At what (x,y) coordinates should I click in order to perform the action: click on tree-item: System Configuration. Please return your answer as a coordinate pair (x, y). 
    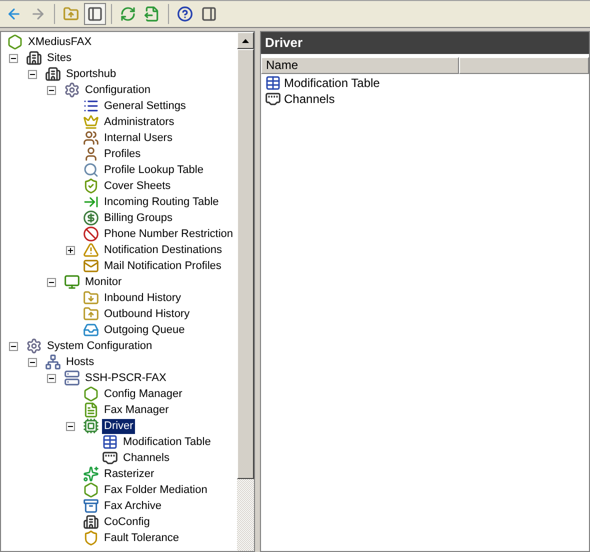
    Looking at the image, I should click on (99, 346).